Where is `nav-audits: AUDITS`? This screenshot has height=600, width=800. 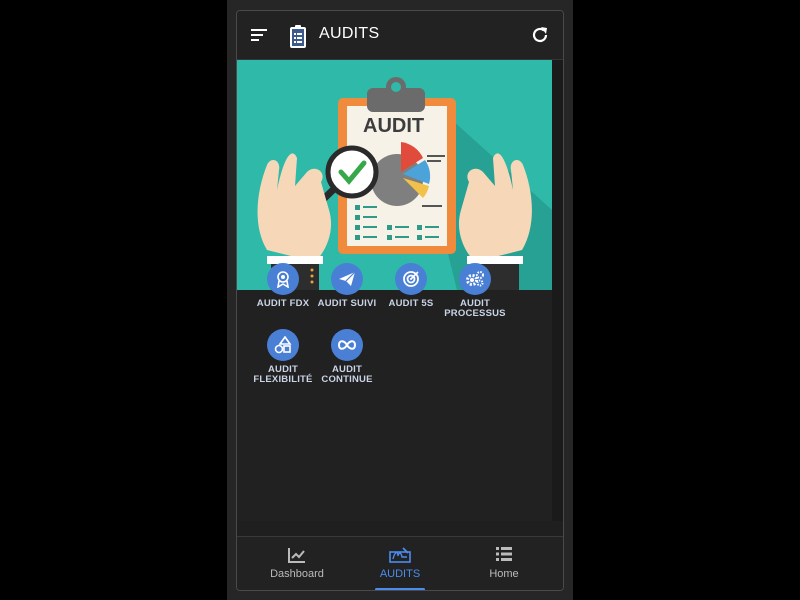
nav-audits: AUDITS is located at coordinates (400, 563).